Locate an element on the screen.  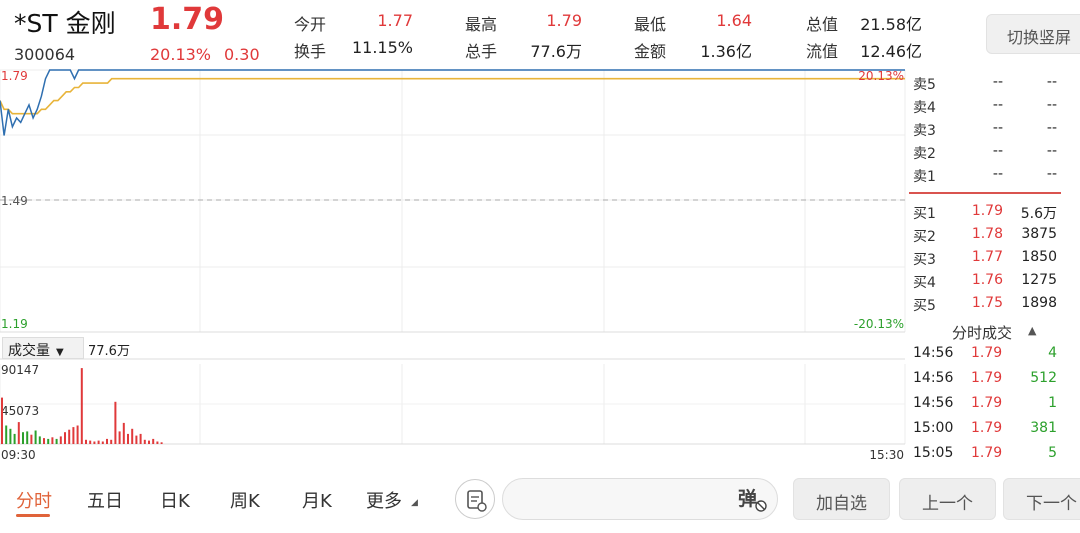
bid-price: 1.78 is located at coordinates (987, 234).